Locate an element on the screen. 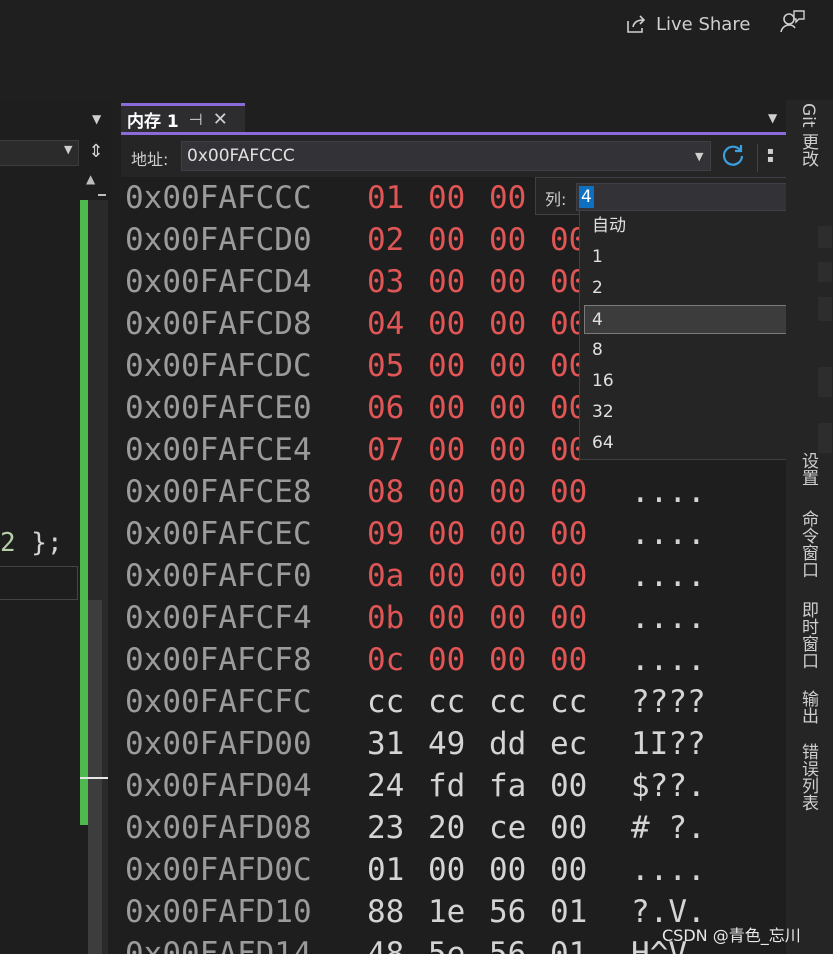  tab-memory-1: 内存 1 ⊣ ✕ is located at coordinates (183, 118).